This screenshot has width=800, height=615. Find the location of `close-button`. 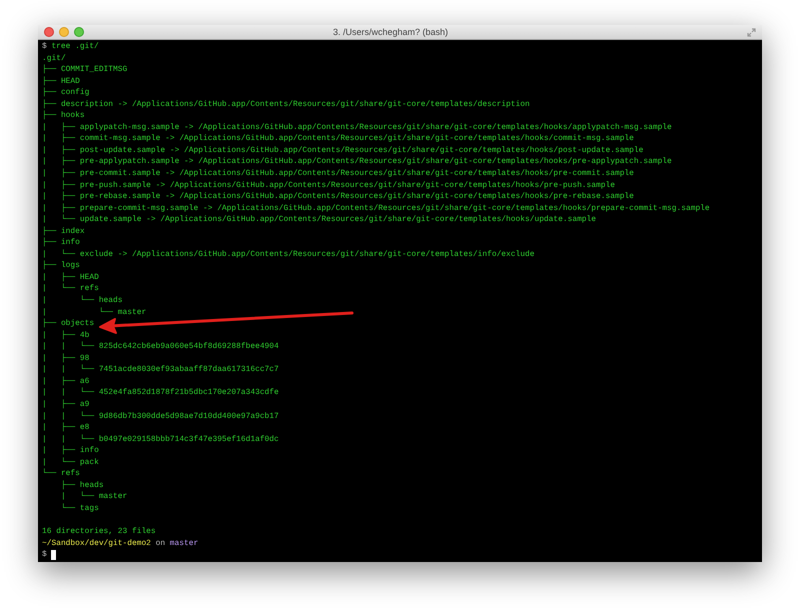

close-button is located at coordinates (49, 32).